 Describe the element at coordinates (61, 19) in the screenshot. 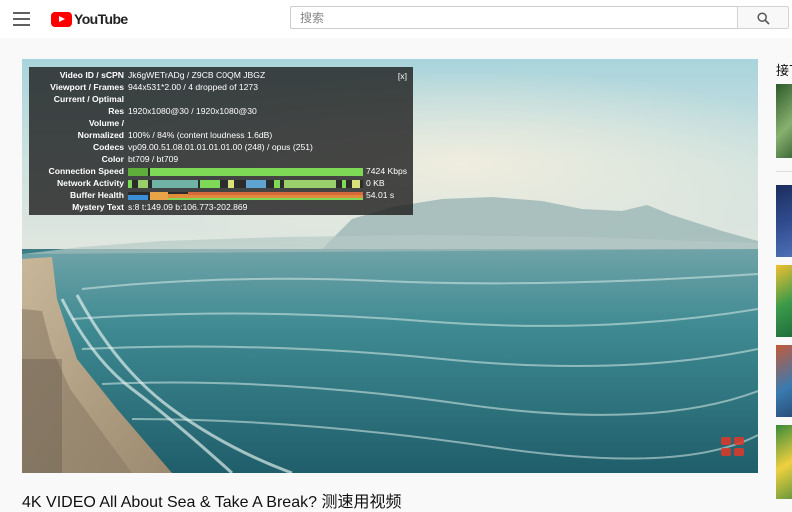

I see `youtube-logo-icon` at that location.